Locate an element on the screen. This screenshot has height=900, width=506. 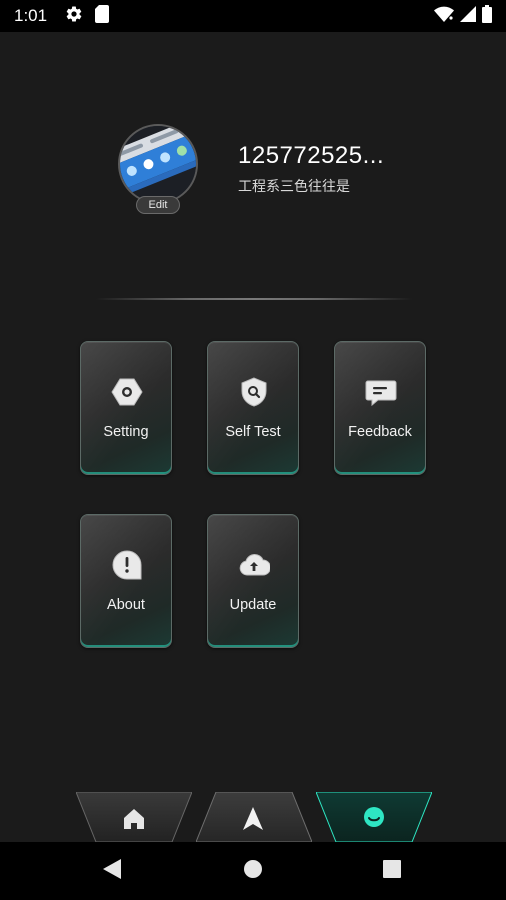
battery-icon is located at coordinates (487, 16).